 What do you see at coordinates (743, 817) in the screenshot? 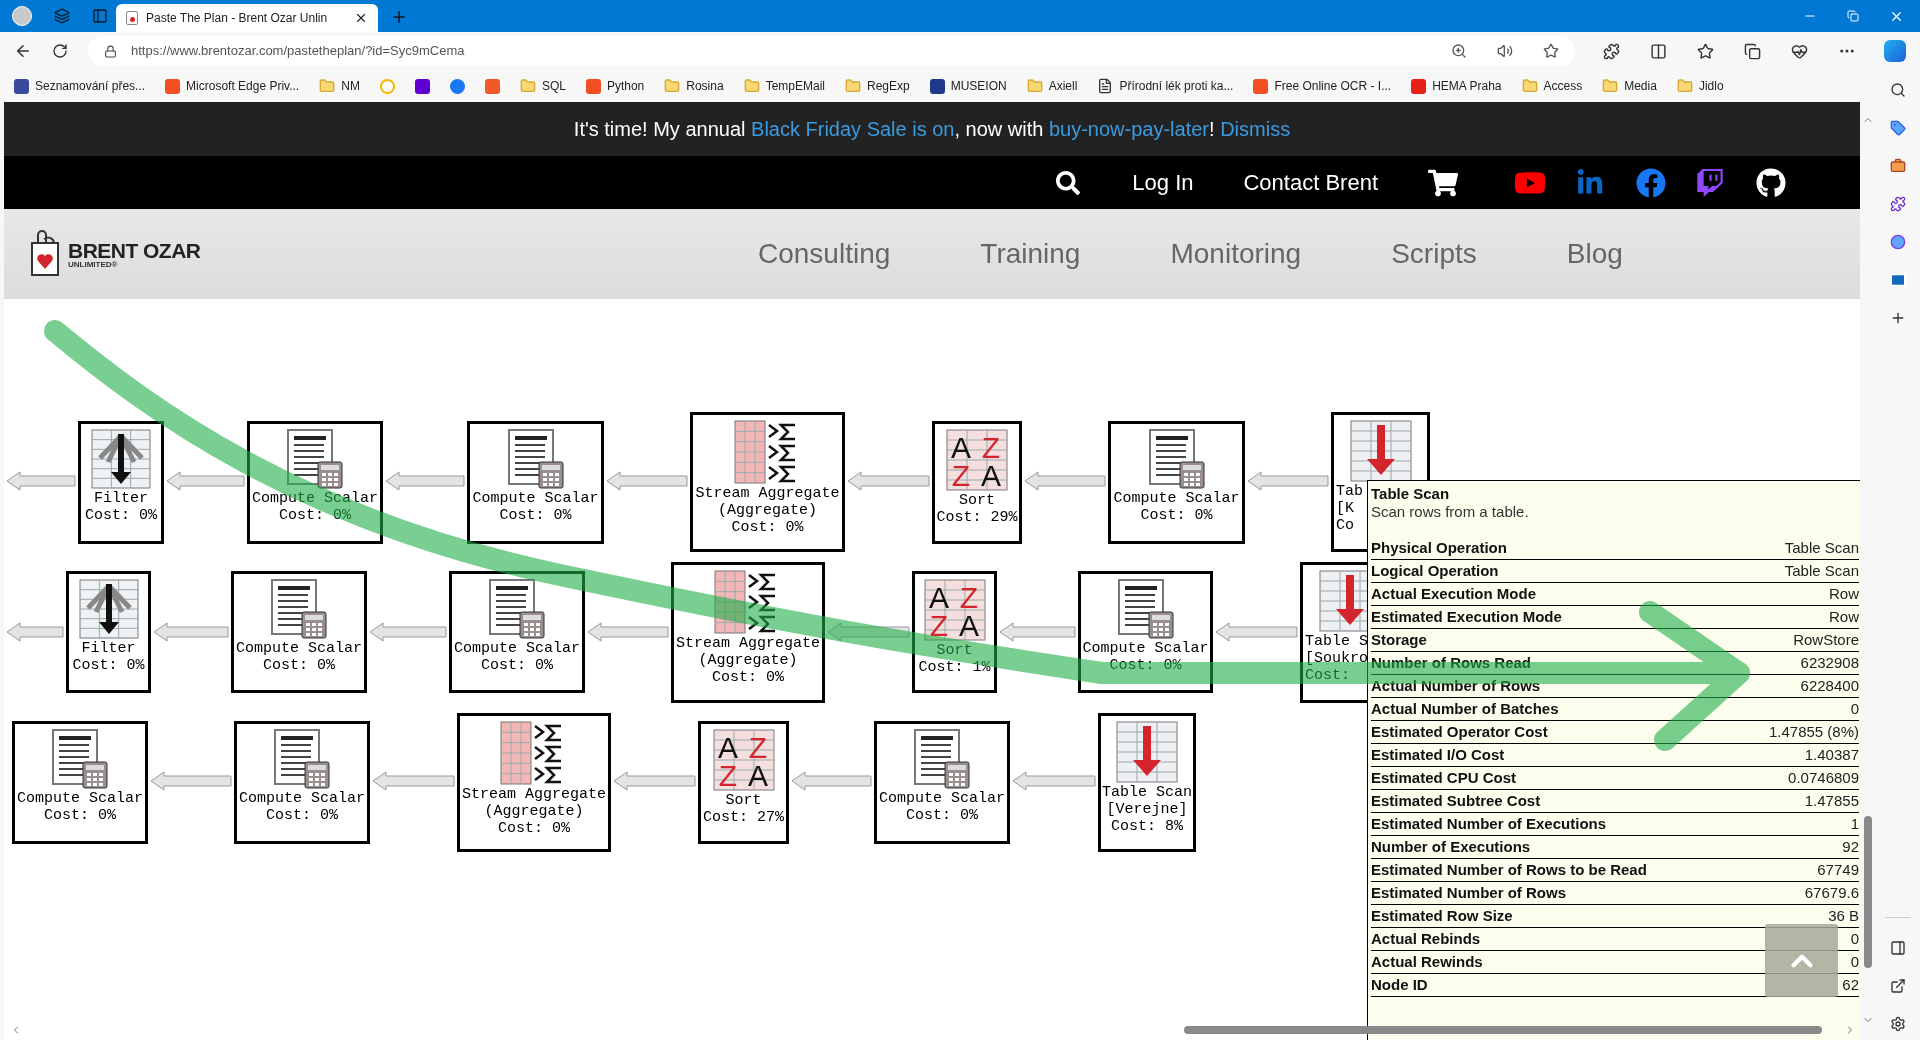
I see `node-label: Cost: 27%` at bounding box center [743, 817].